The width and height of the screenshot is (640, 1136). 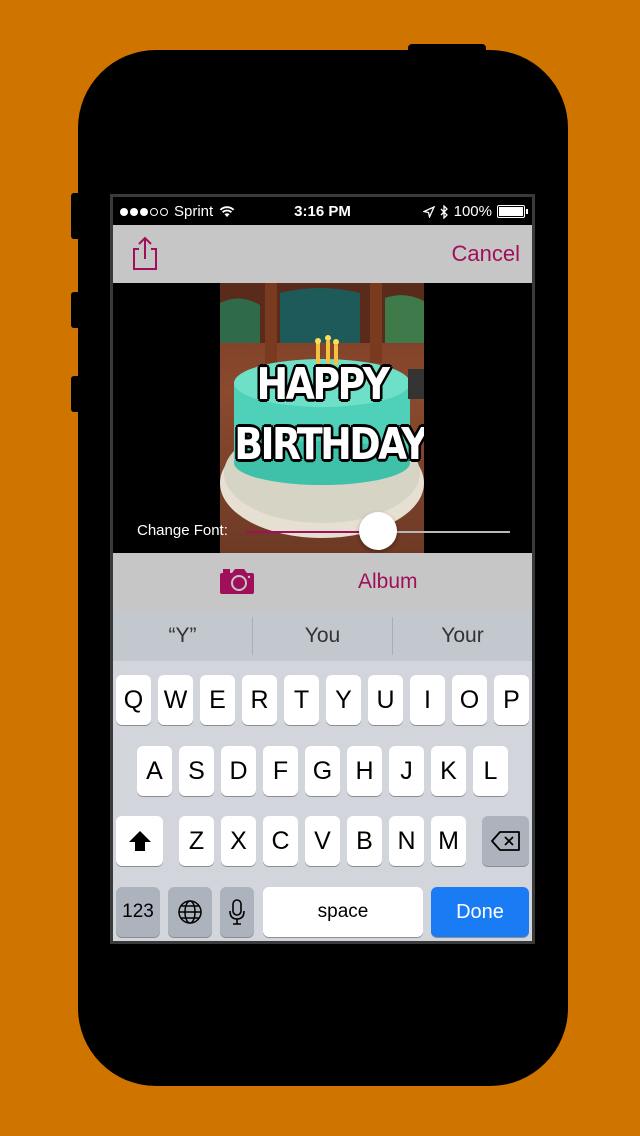 What do you see at coordinates (364, 771) in the screenshot?
I see `key-h: H` at bounding box center [364, 771].